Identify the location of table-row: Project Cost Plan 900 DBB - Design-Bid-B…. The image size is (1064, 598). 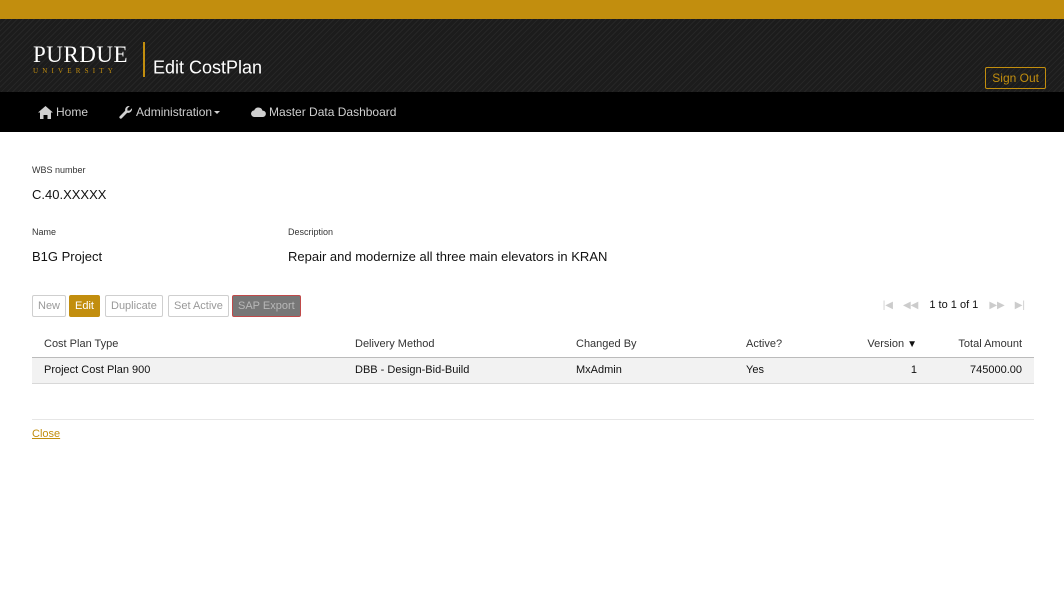
(533, 370).